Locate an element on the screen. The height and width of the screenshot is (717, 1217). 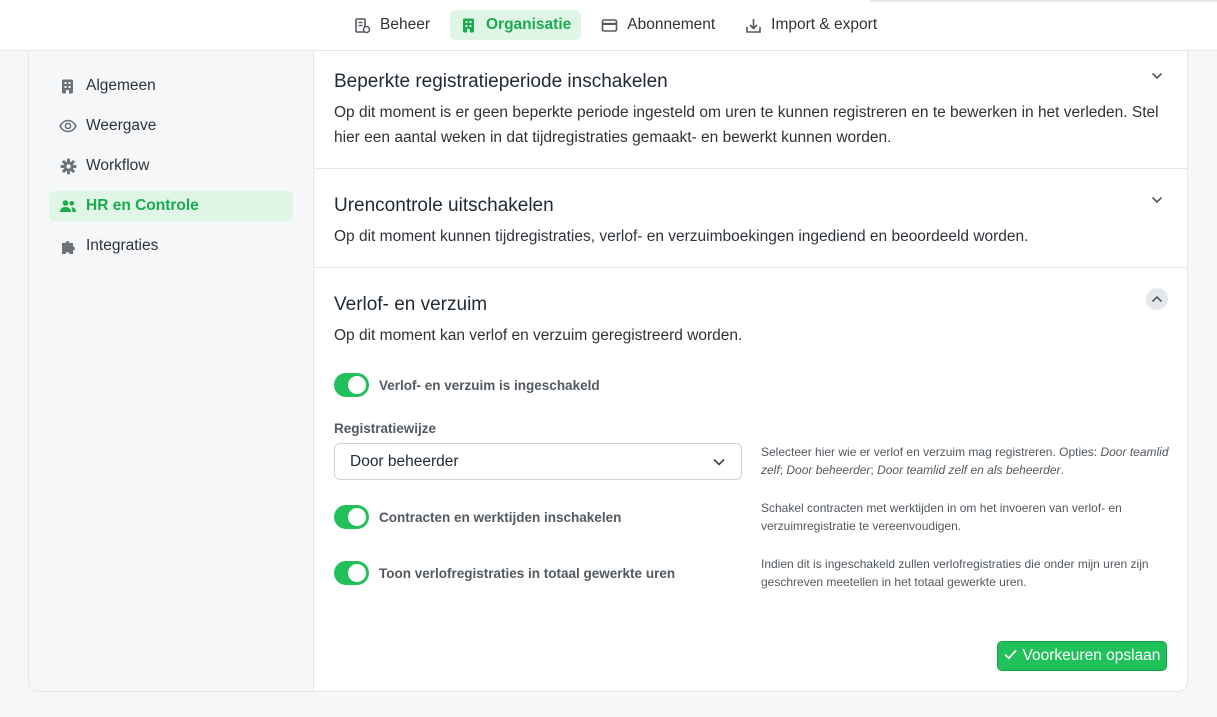
leave-enabled-label: Verlof- en verzuim is ingeschakeld is located at coordinates (489, 385).